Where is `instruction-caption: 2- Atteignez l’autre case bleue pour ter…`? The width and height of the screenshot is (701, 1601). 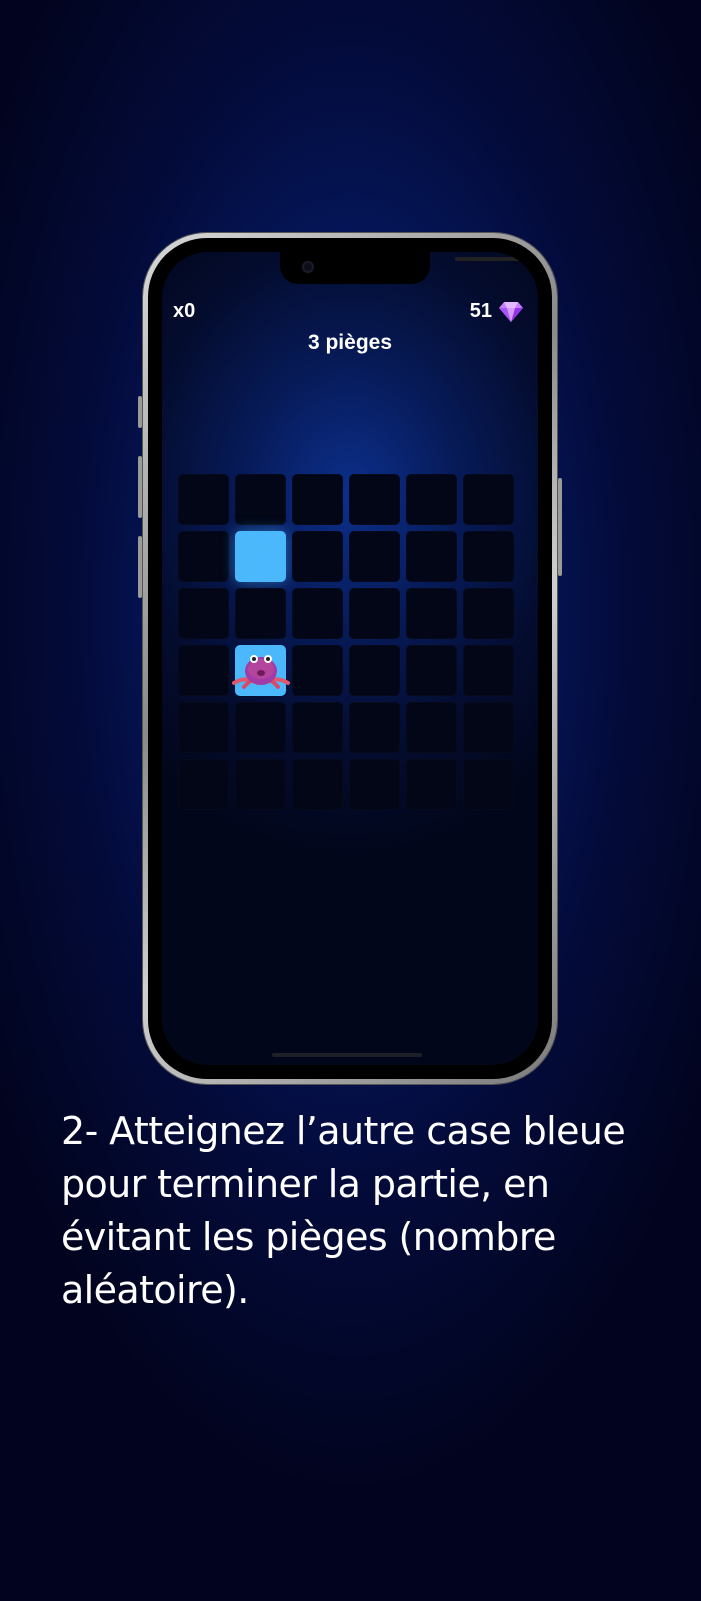
instruction-caption: 2- Atteignez l’autre case bleue pour ter… is located at coordinates (343, 1210).